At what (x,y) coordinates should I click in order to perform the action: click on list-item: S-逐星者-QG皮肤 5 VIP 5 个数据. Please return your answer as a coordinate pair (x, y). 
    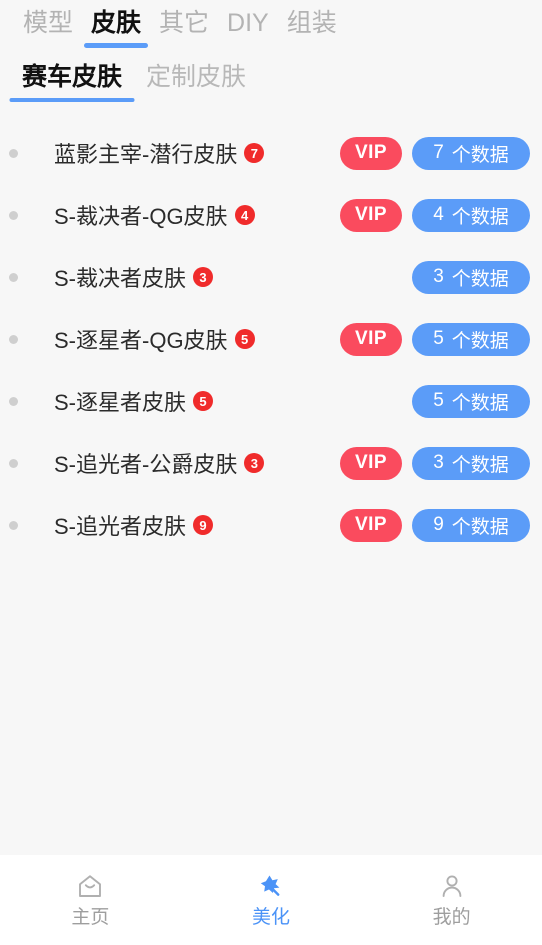
    Looking at the image, I should click on (271, 339).